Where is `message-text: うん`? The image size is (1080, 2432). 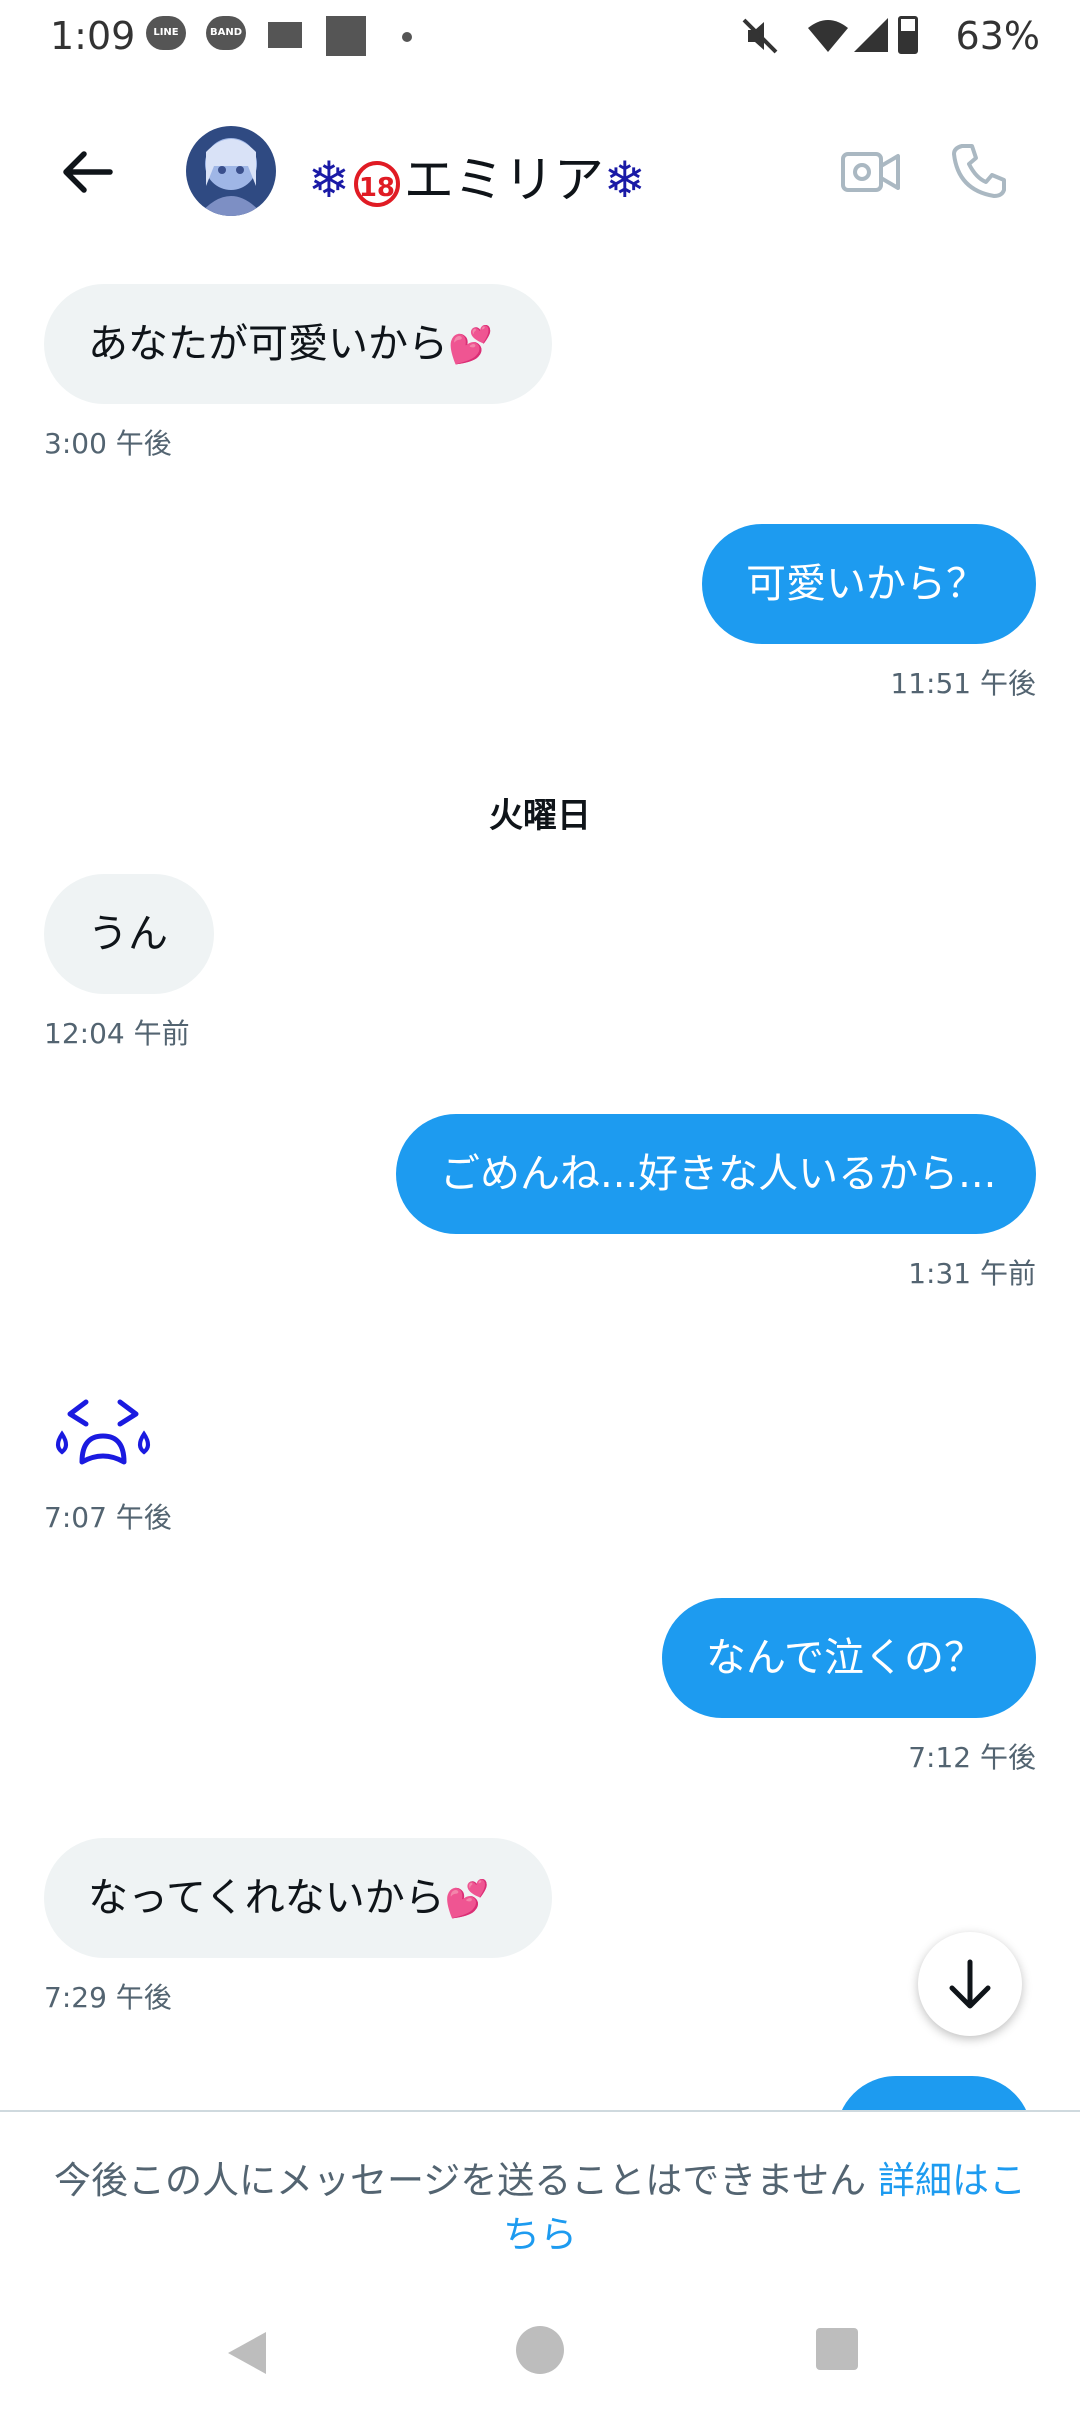
message-text: うん is located at coordinates (128, 934).